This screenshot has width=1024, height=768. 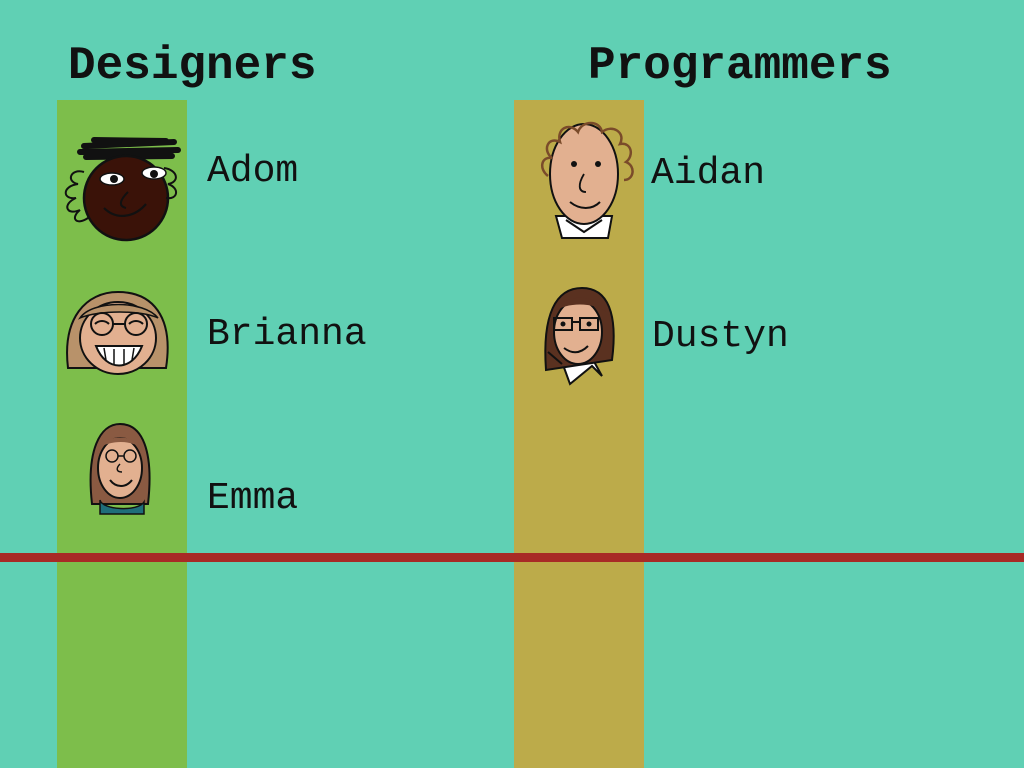 I want to click on adom-face-icon, so click(x=122, y=189).